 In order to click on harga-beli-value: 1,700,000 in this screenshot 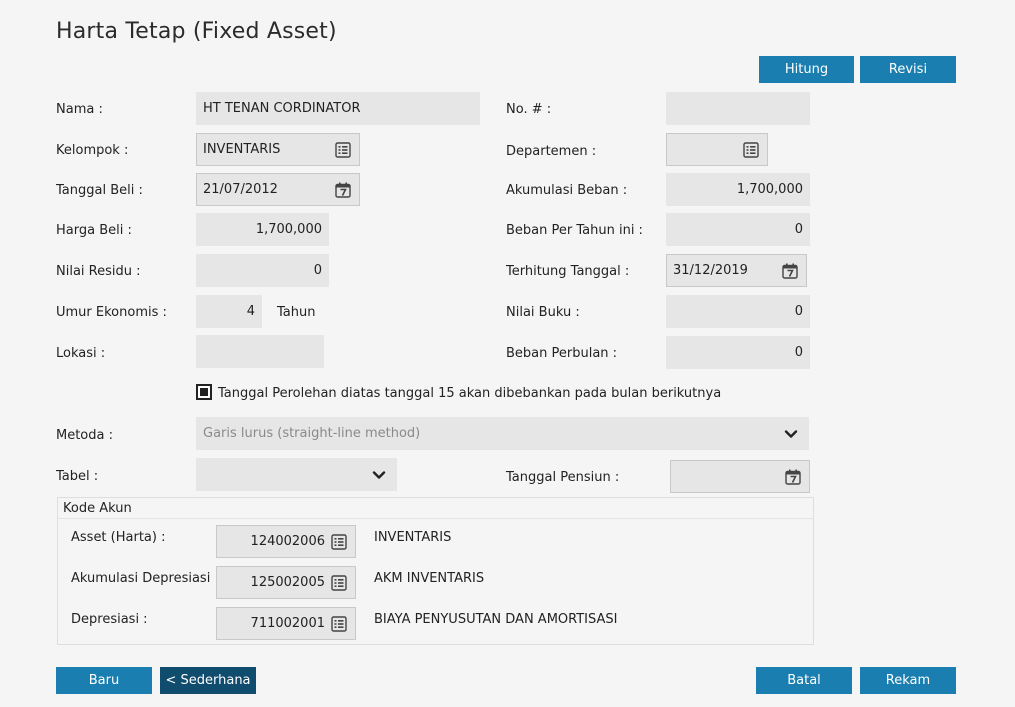, I will do `click(288, 229)`.